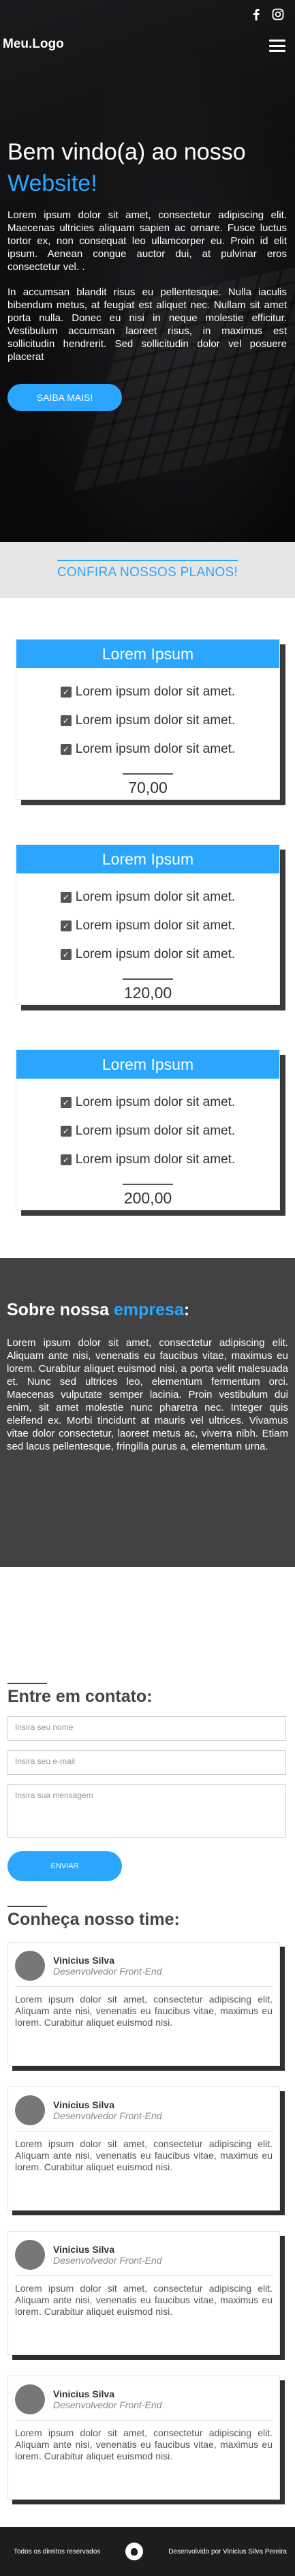 Image resolution: width=295 pixels, height=2576 pixels. Describe the element at coordinates (256, 14) in the screenshot. I see `facebook-icon` at that location.